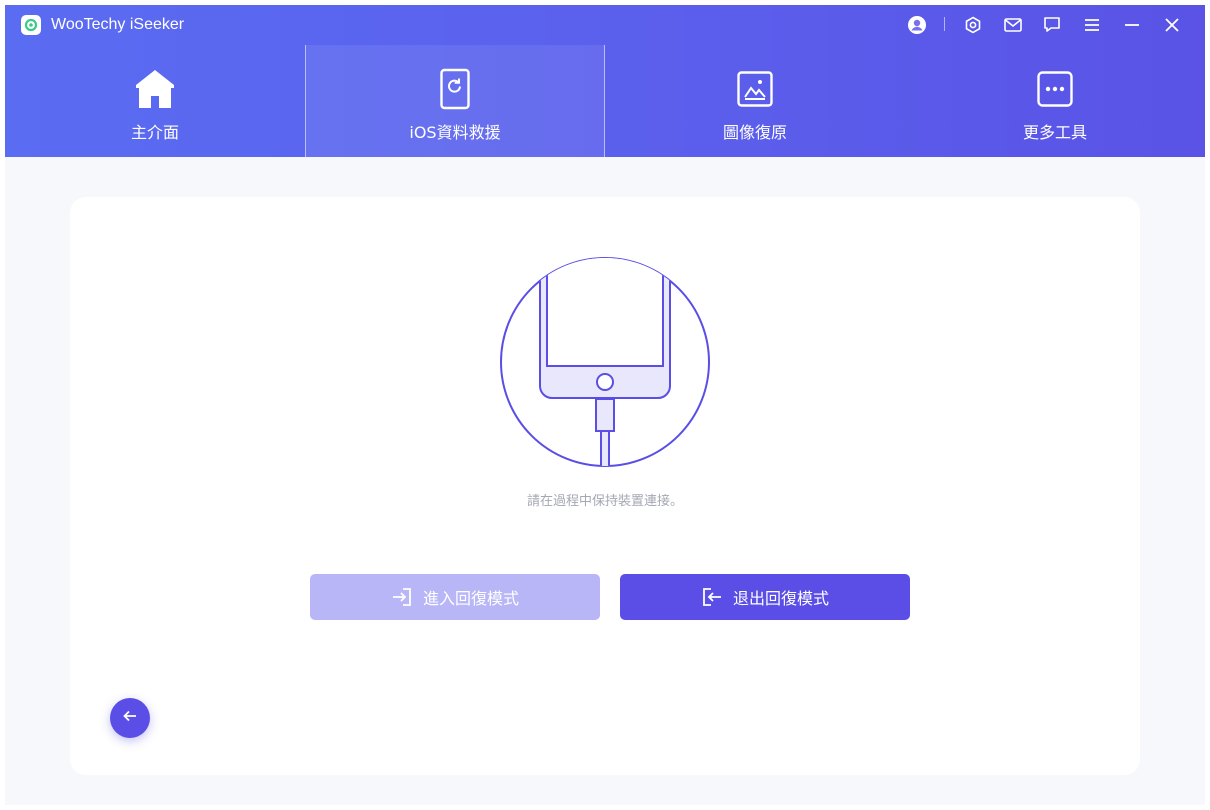 The height and width of the screenshot is (810, 1210). What do you see at coordinates (154, 132) in the screenshot?
I see `tab-label: 主介面` at bounding box center [154, 132].